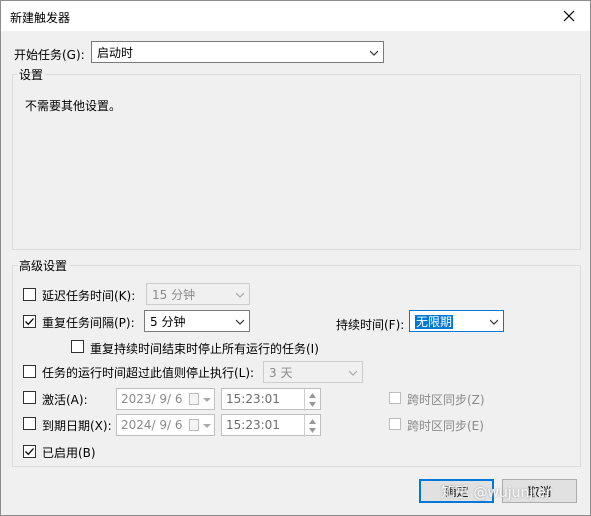 This screenshot has width=591, height=516. What do you see at coordinates (168, 322) in the screenshot?
I see `repeat-value: 5 分钟` at bounding box center [168, 322].